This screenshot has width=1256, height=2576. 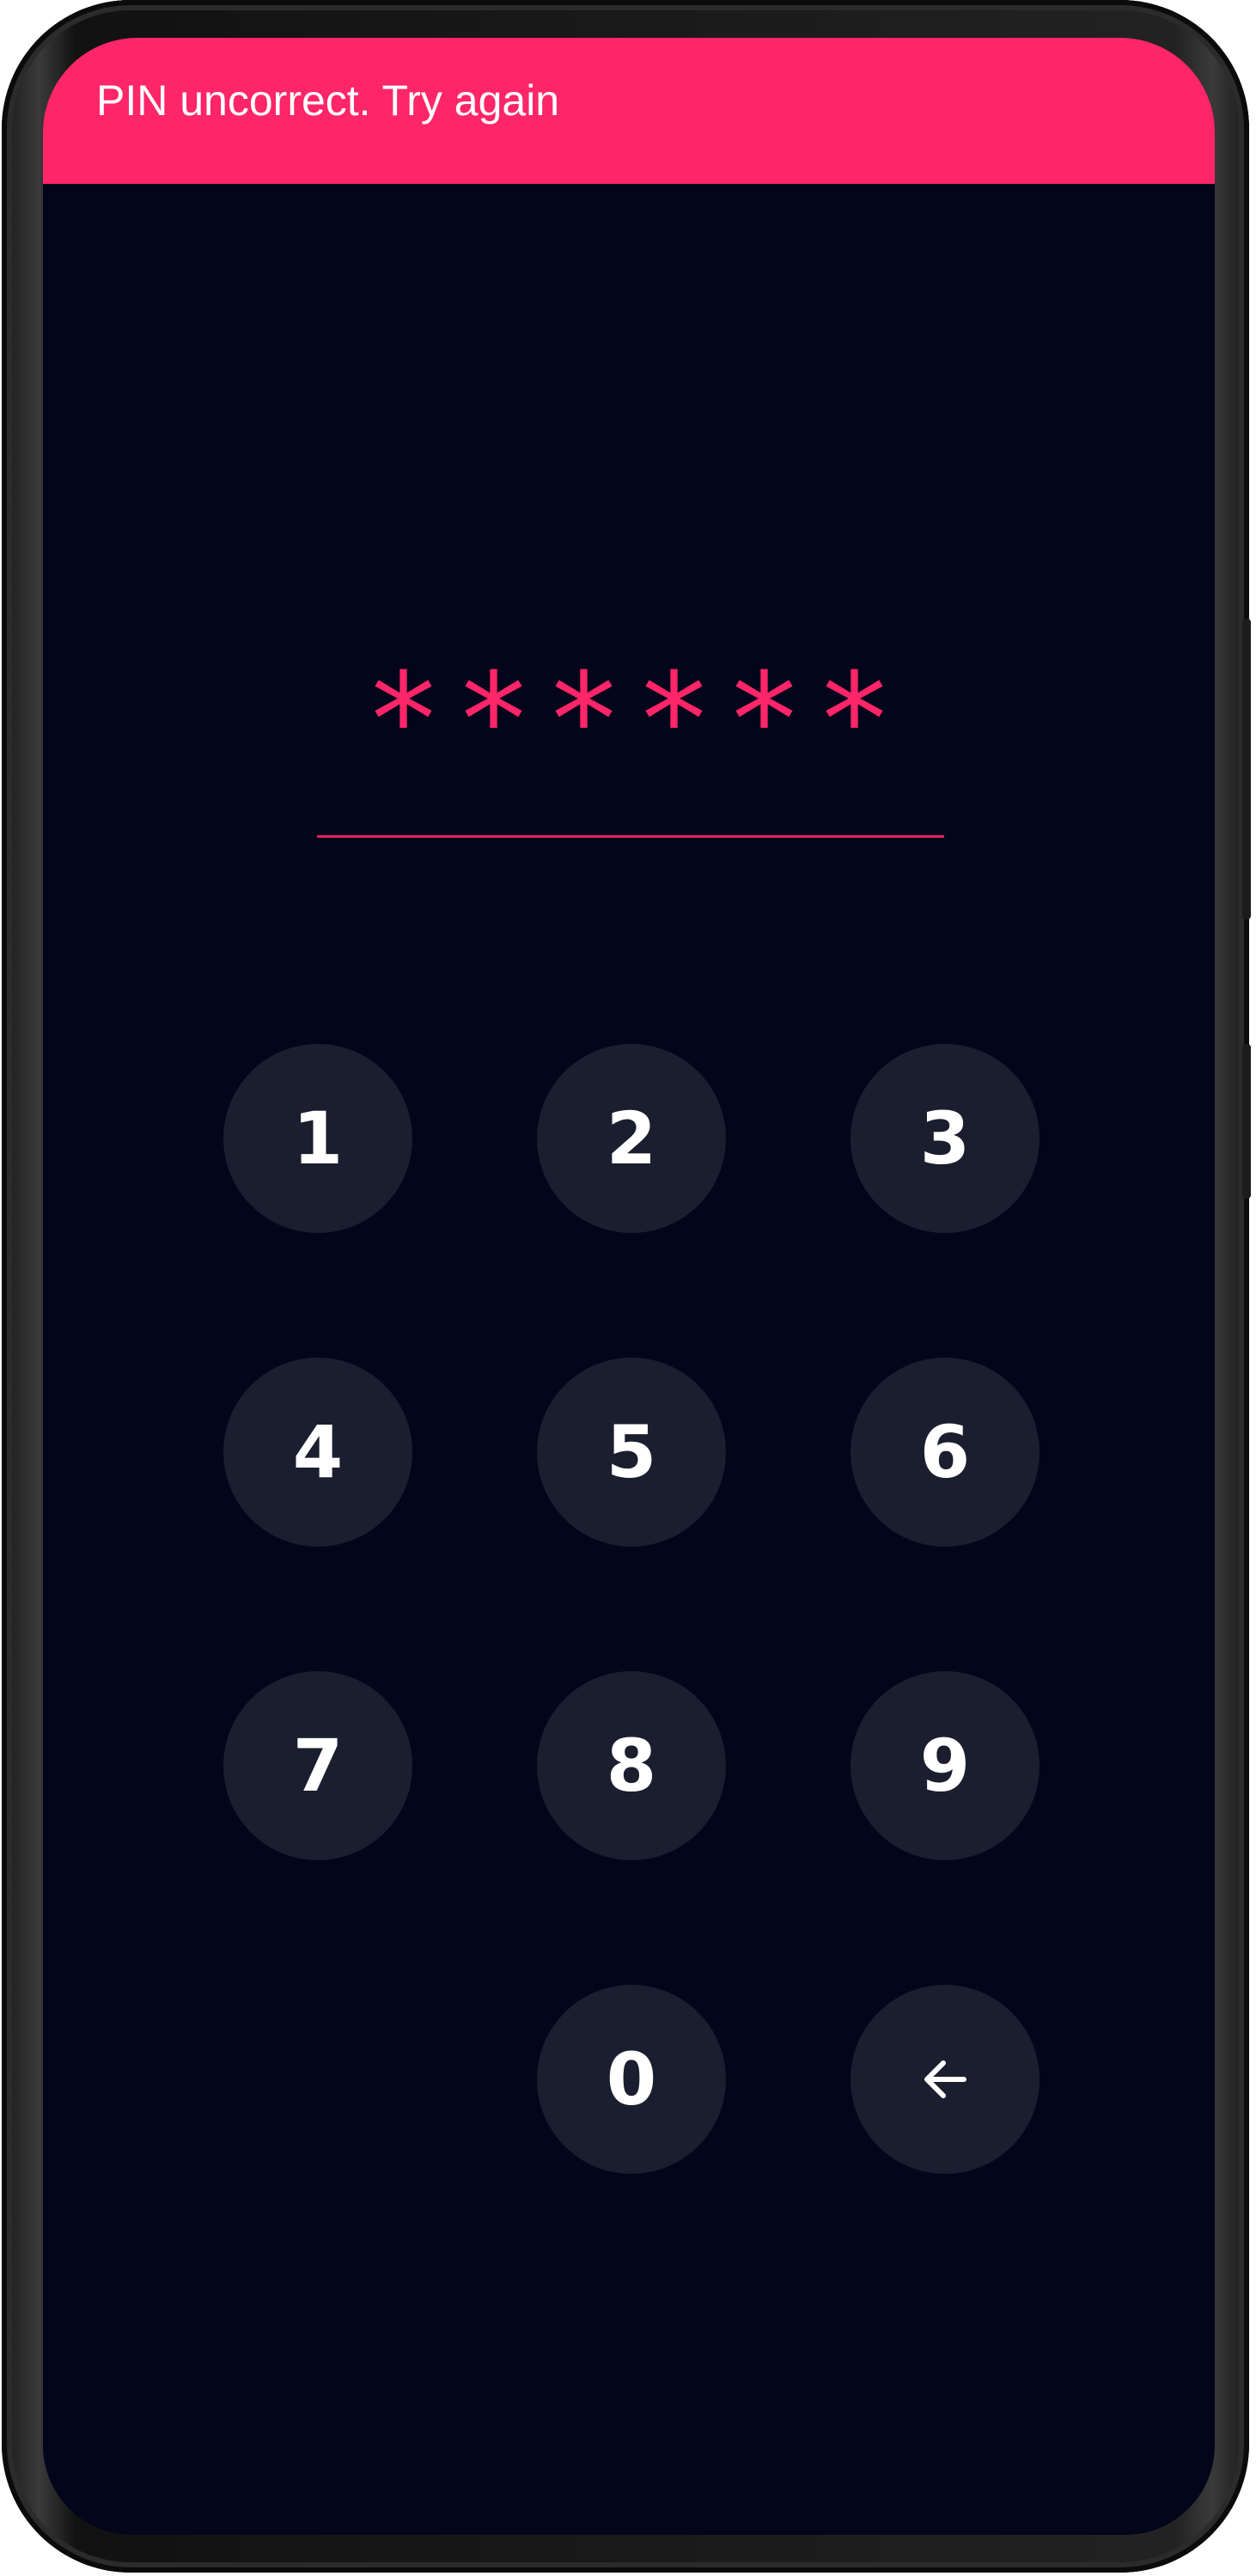 I want to click on key-1-button: 1, so click(x=317, y=1138).